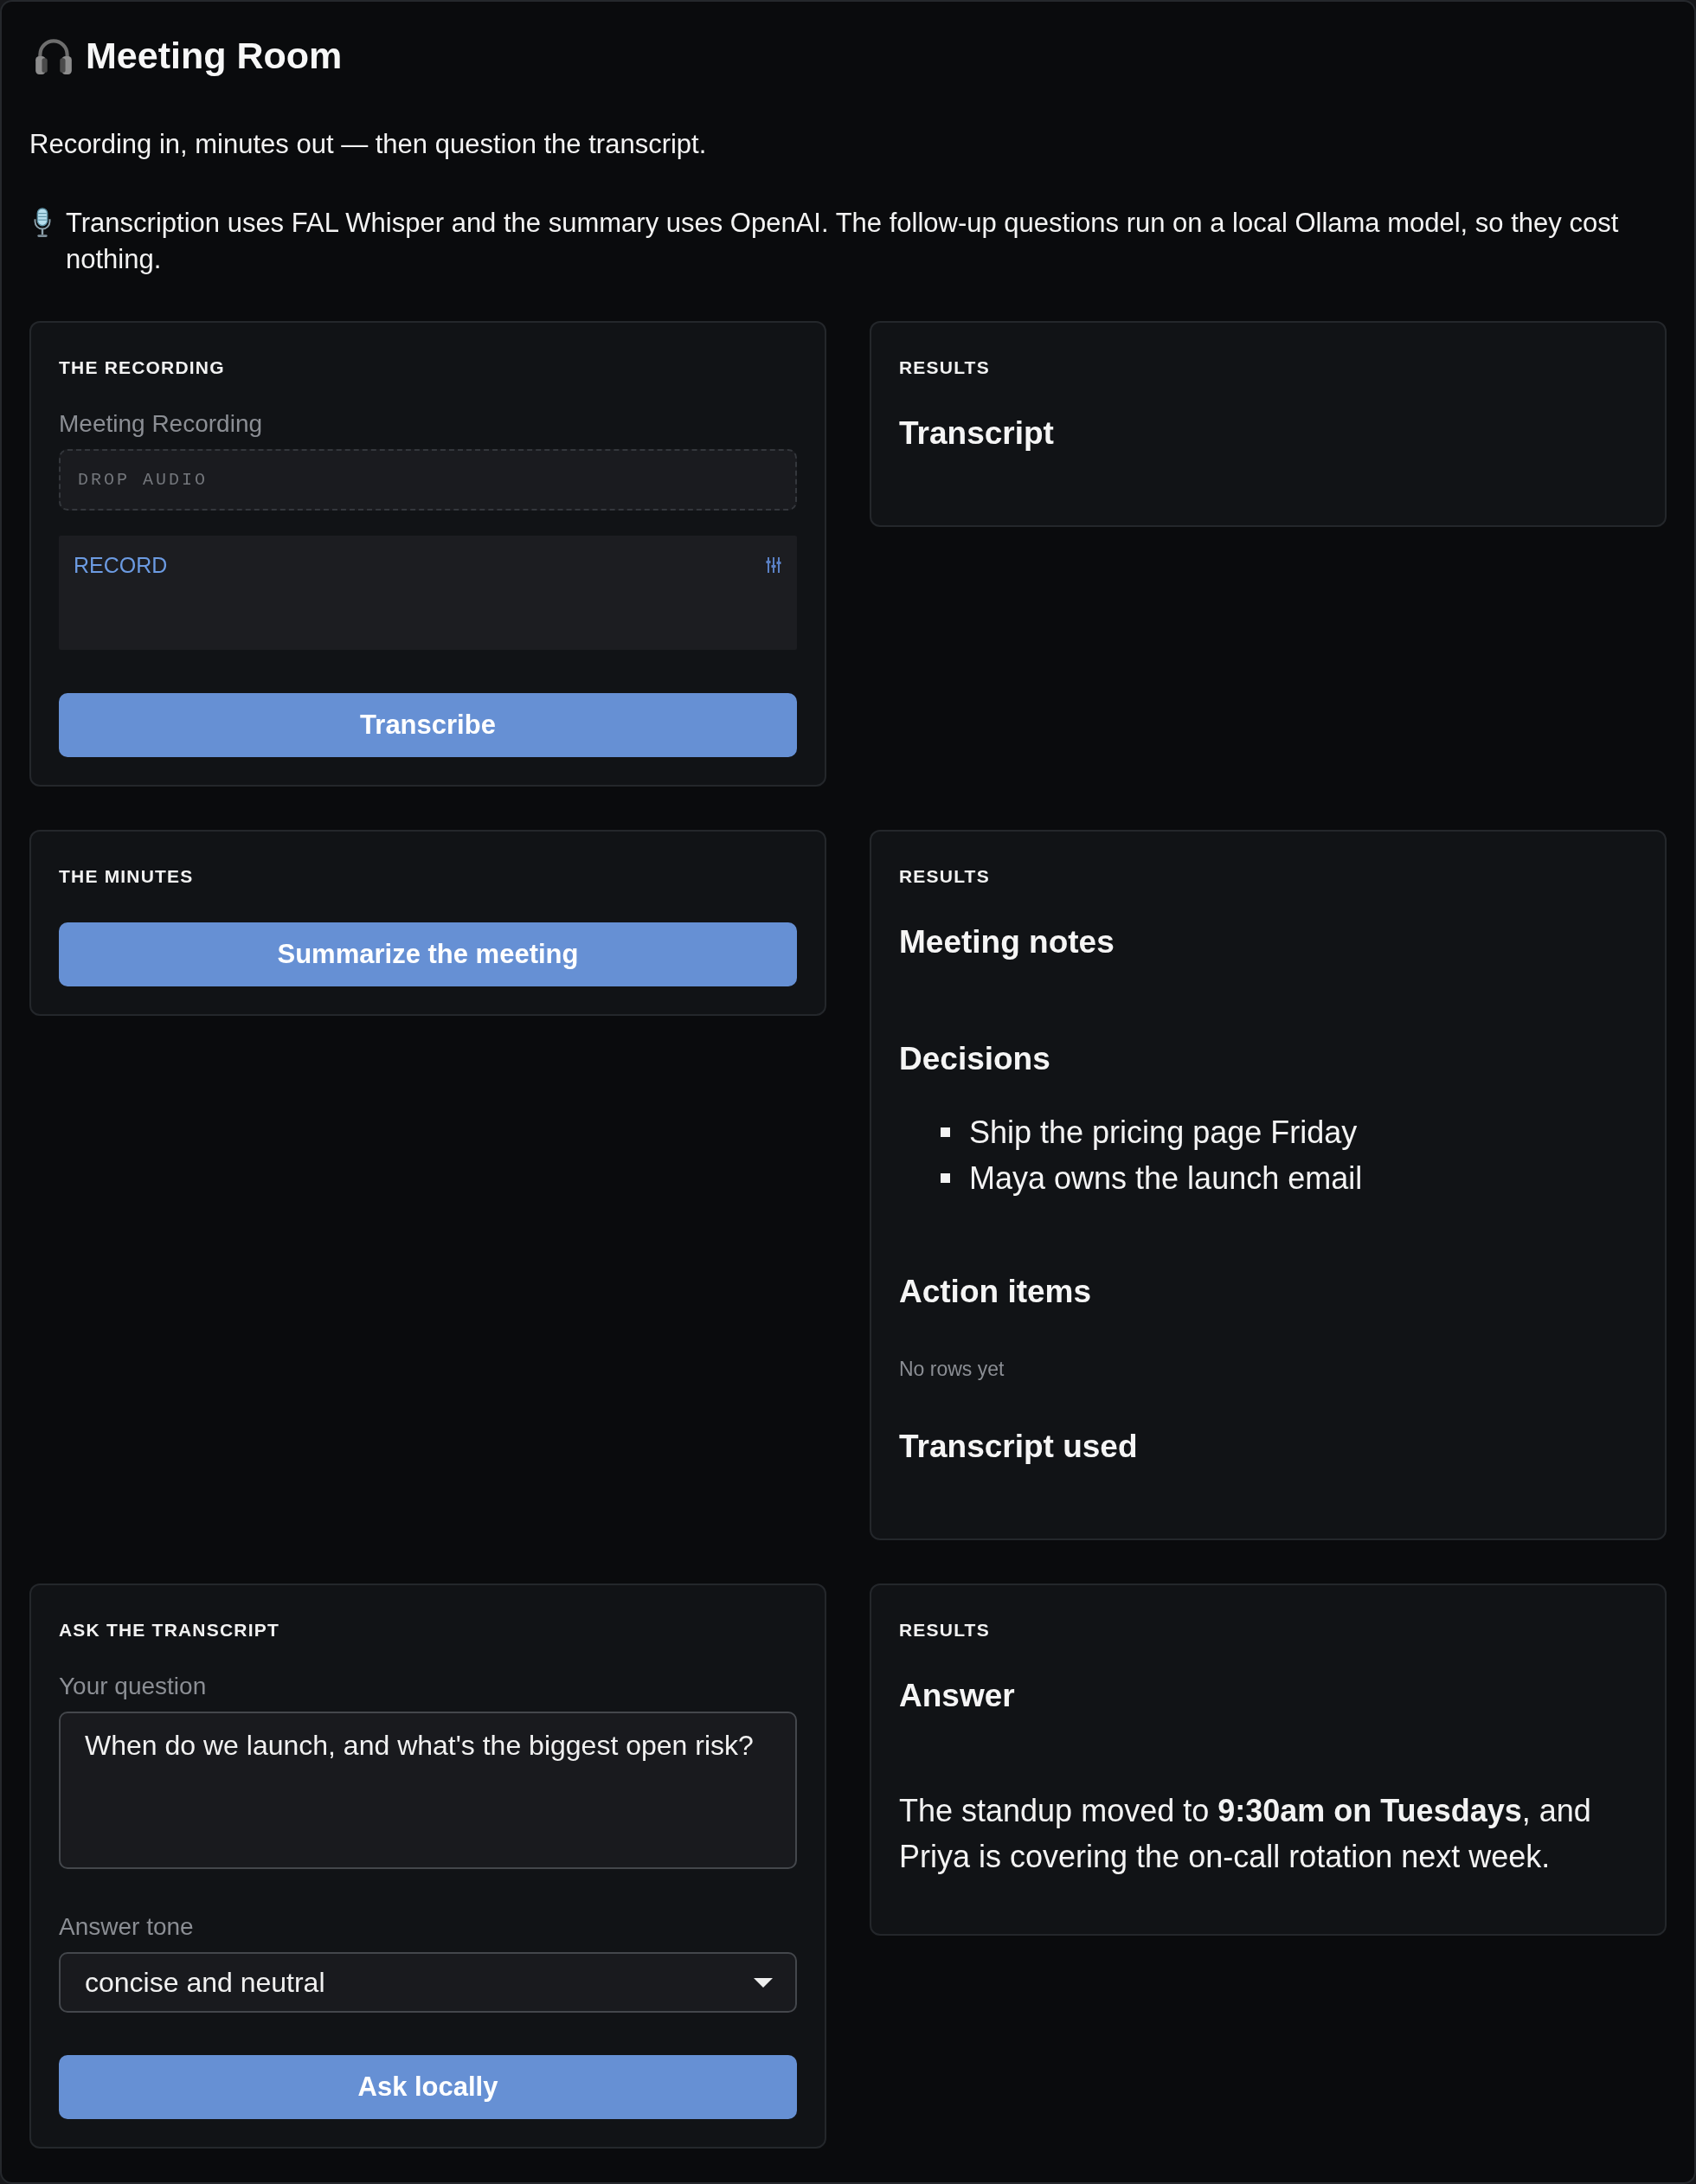  Describe the element at coordinates (428, 954) in the screenshot. I see `action-button: Summarize the meeting` at that location.